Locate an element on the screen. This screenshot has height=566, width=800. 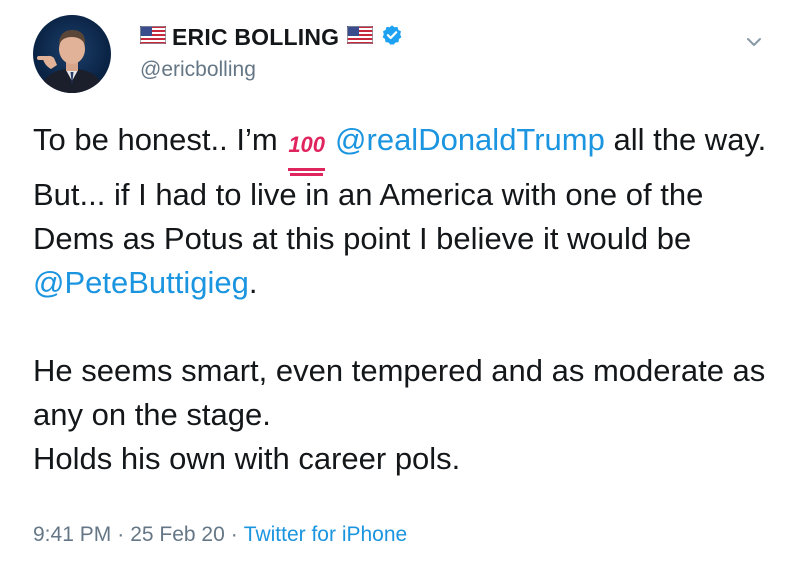
tweet-meta: 9:41 PM · 25 Feb 20 · Twitter for iPhone is located at coordinates (220, 535).